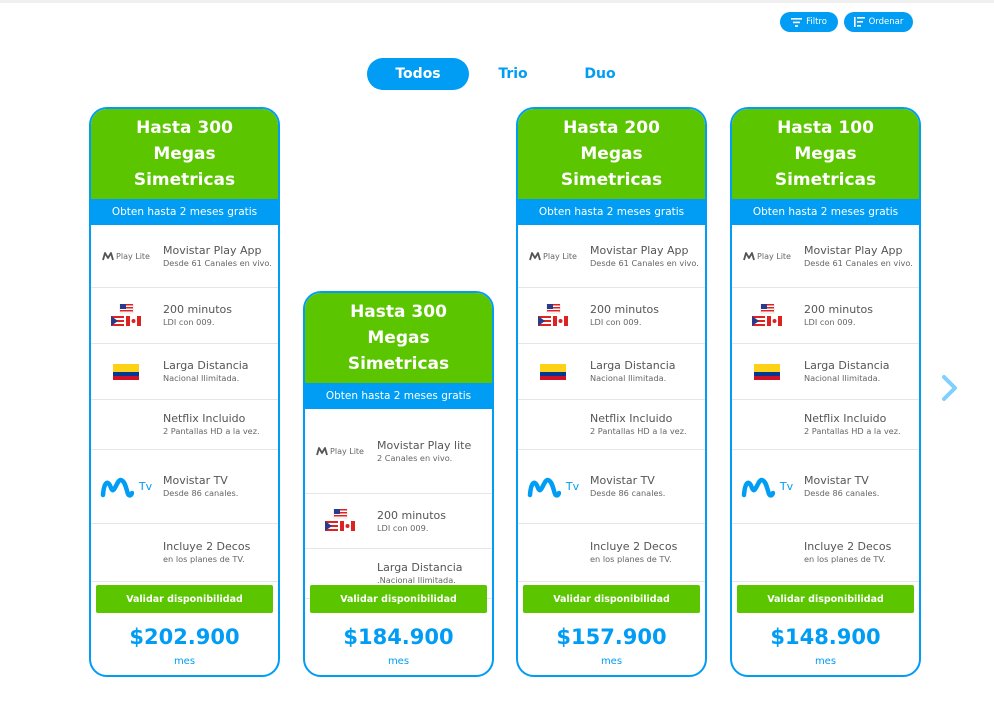  What do you see at coordinates (886, 22) in the screenshot?
I see `sort-label: Ordenar` at bounding box center [886, 22].